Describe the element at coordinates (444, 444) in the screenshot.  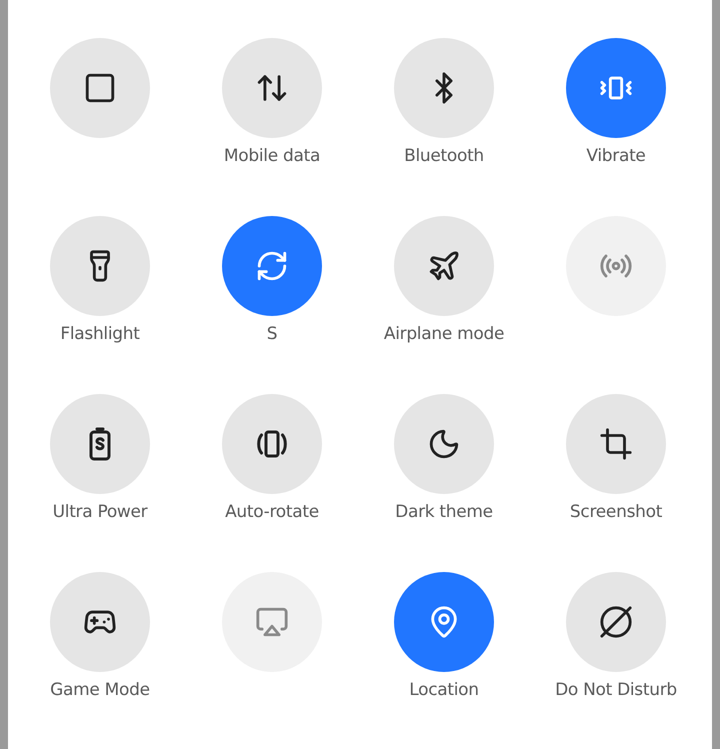
I see `moon-icon` at that location.